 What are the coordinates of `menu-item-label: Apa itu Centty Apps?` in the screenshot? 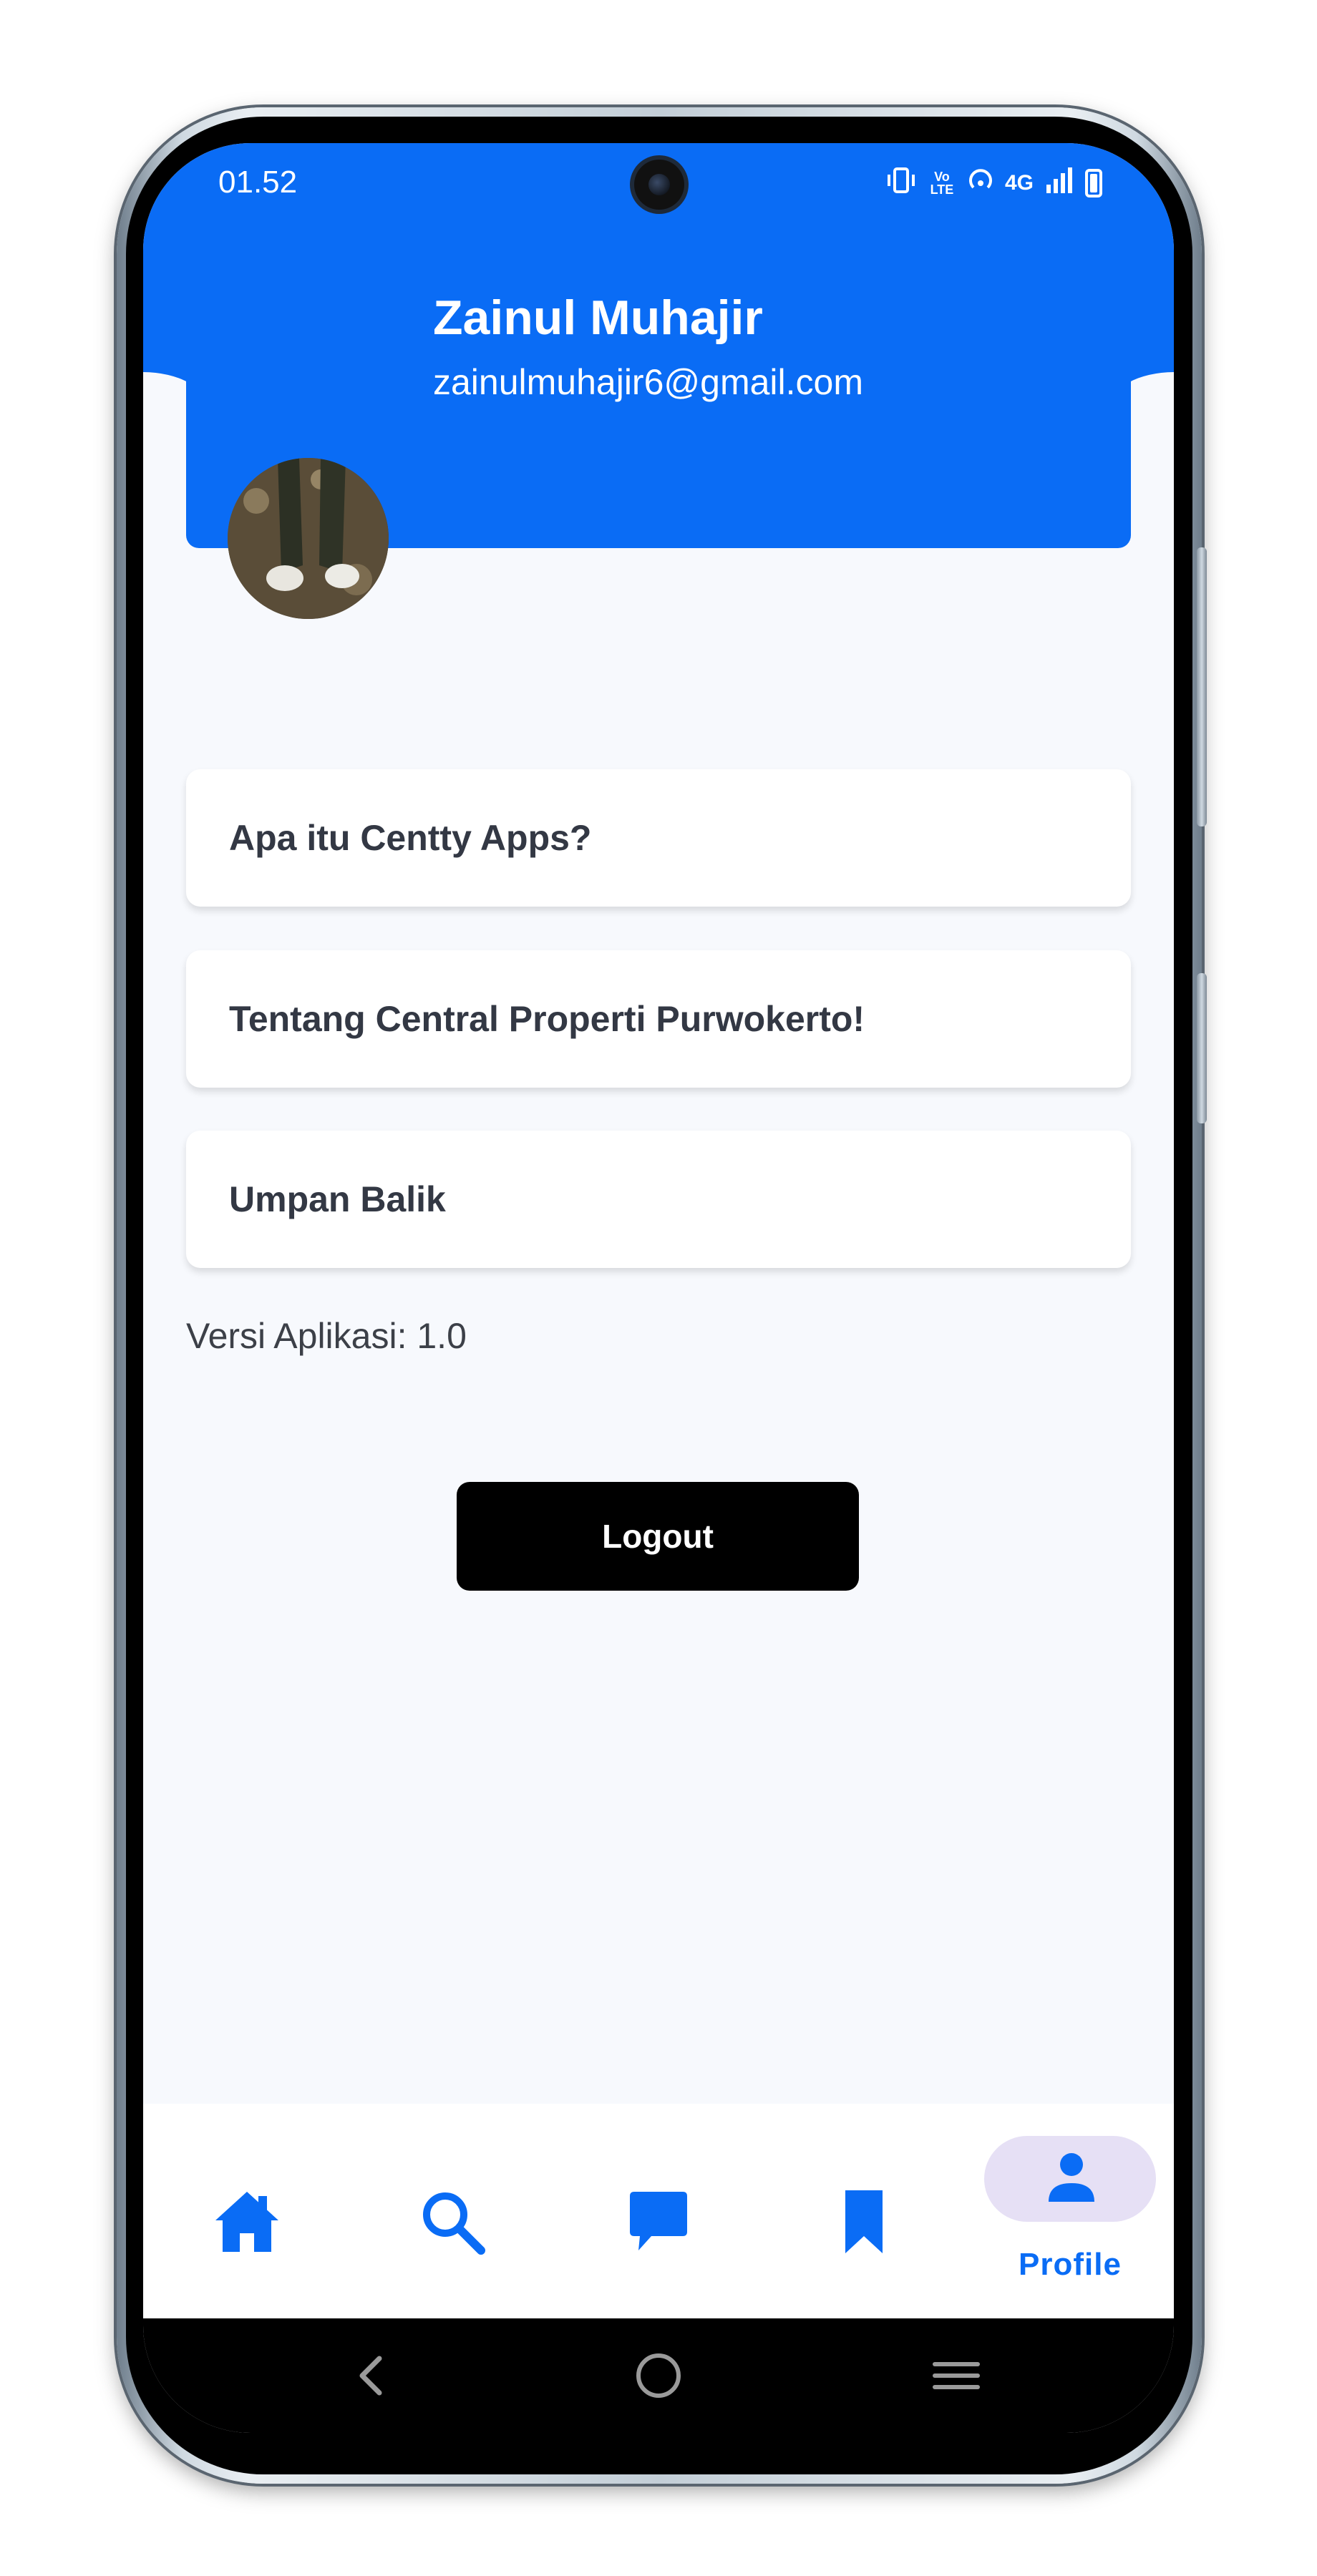 It's located at (410, 838).